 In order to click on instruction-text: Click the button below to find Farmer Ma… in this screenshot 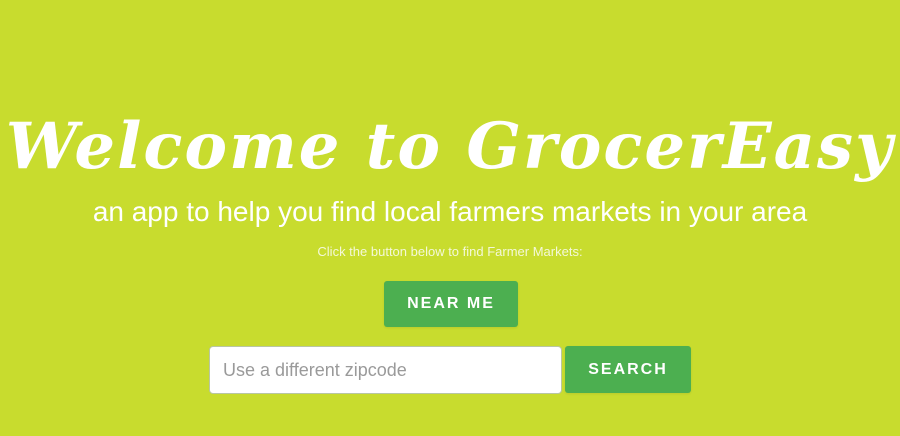, I will do `click(450, 251)`.